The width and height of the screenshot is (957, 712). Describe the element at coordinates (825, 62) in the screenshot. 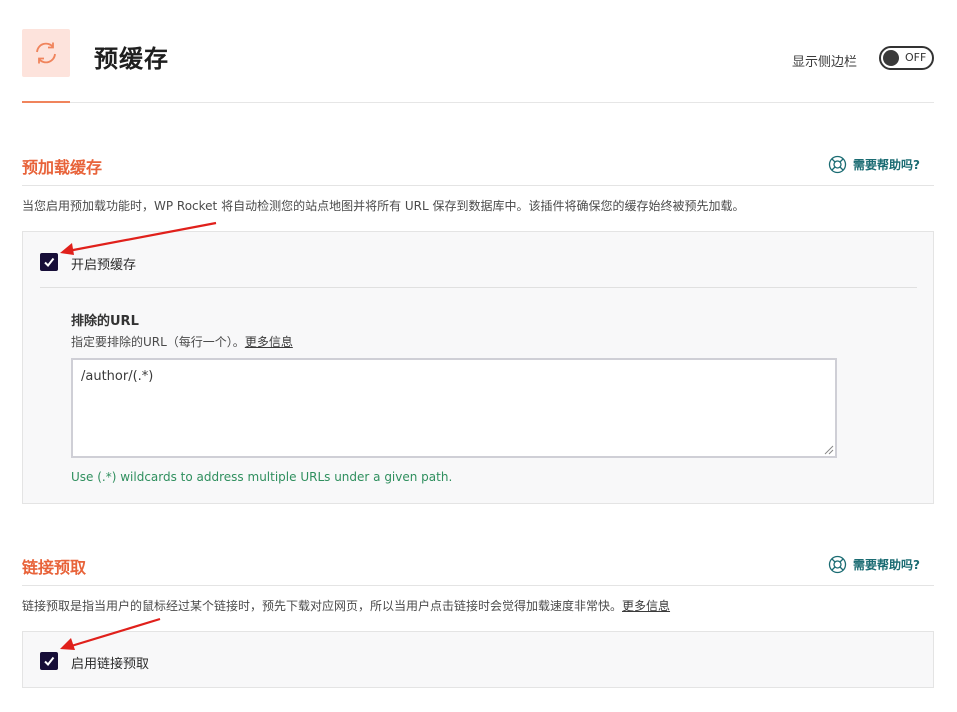

I see `show-sidebar-label: 显示侧边栏` at that location.